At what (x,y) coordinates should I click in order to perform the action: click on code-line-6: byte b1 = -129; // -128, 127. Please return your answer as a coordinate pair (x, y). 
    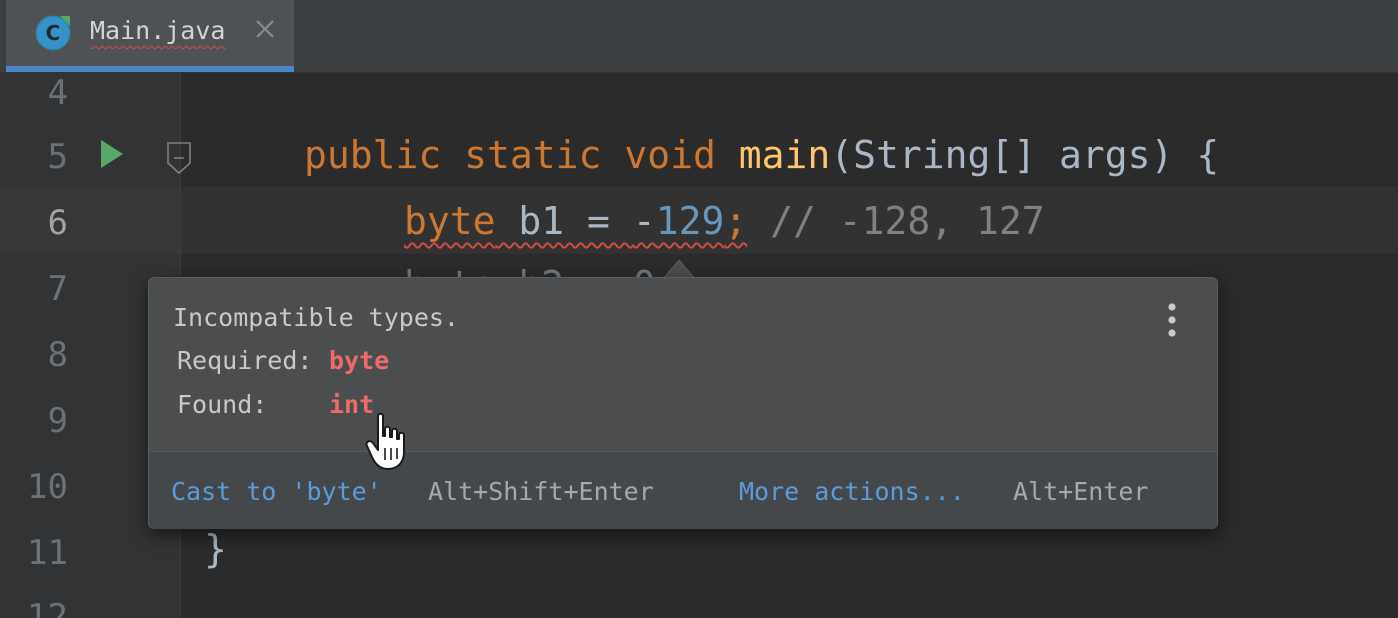
    Looking at the image, I should click on (724, 221).